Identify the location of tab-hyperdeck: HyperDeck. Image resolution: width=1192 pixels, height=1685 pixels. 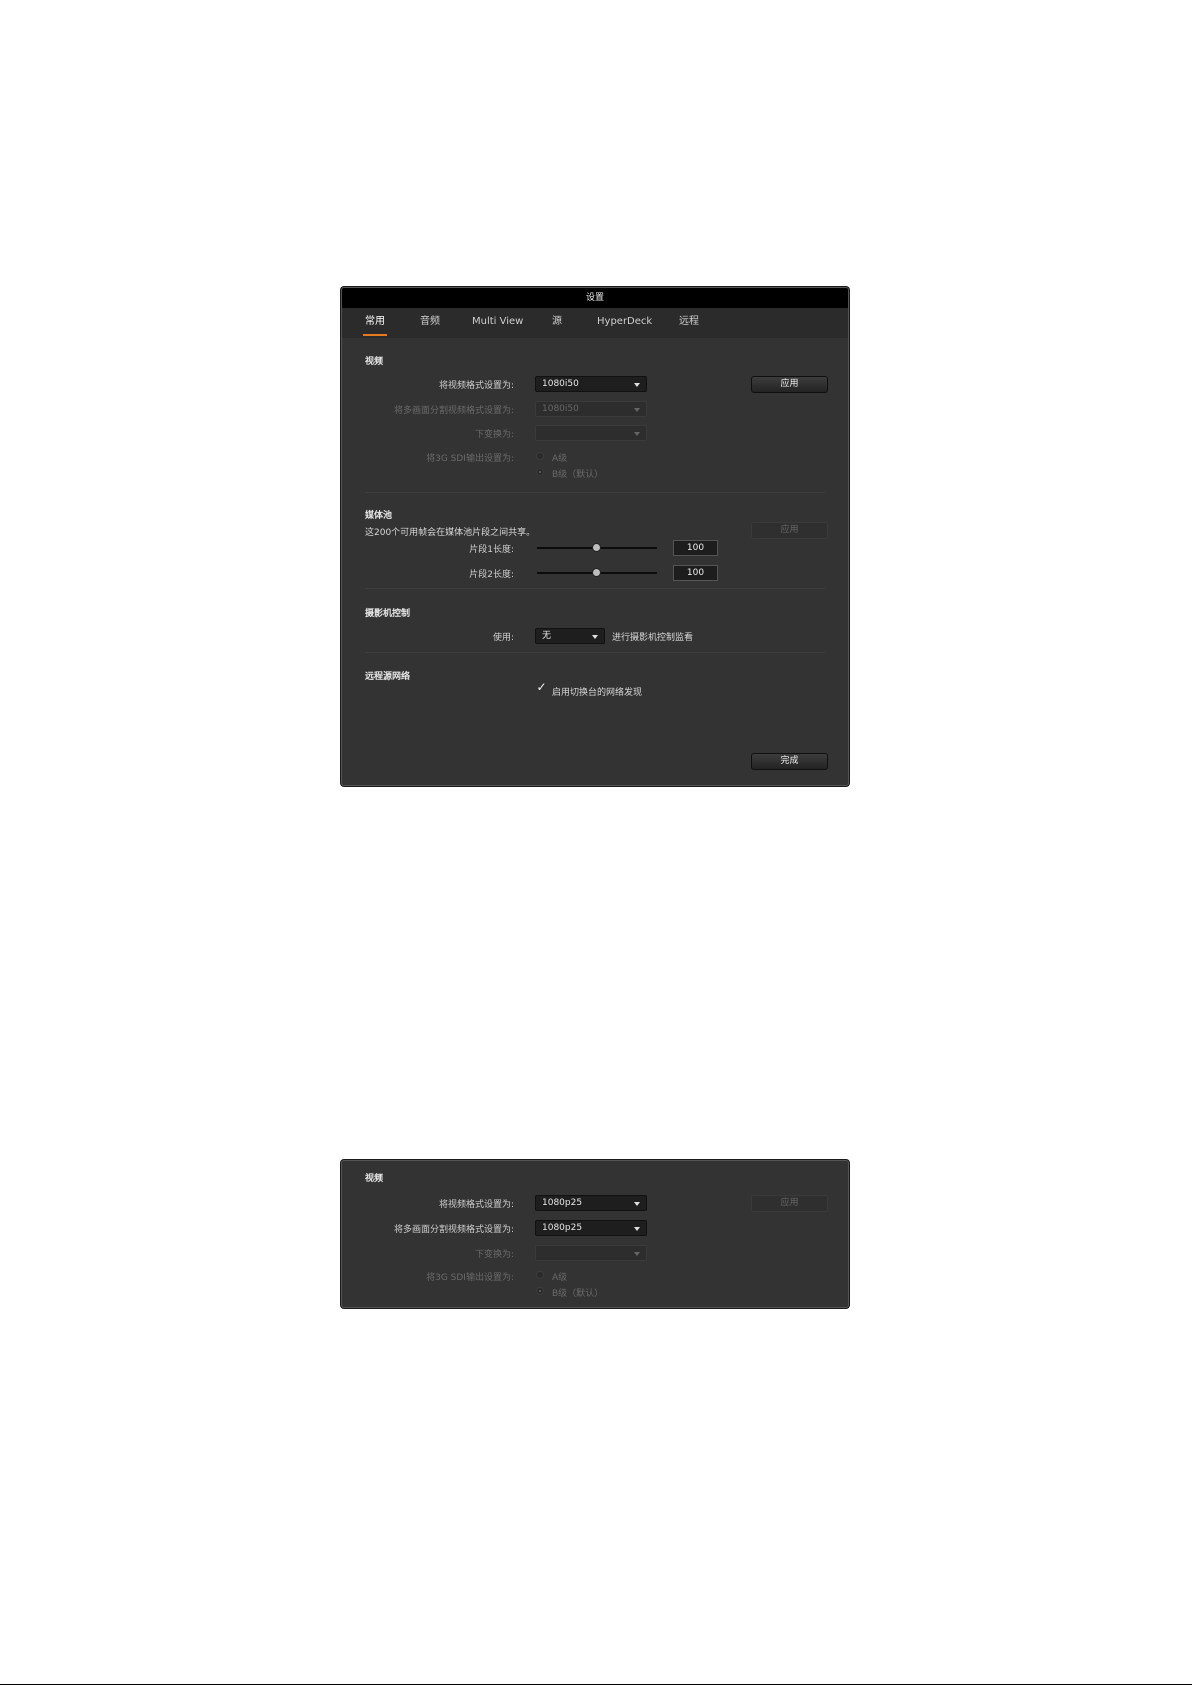
(624, 323).